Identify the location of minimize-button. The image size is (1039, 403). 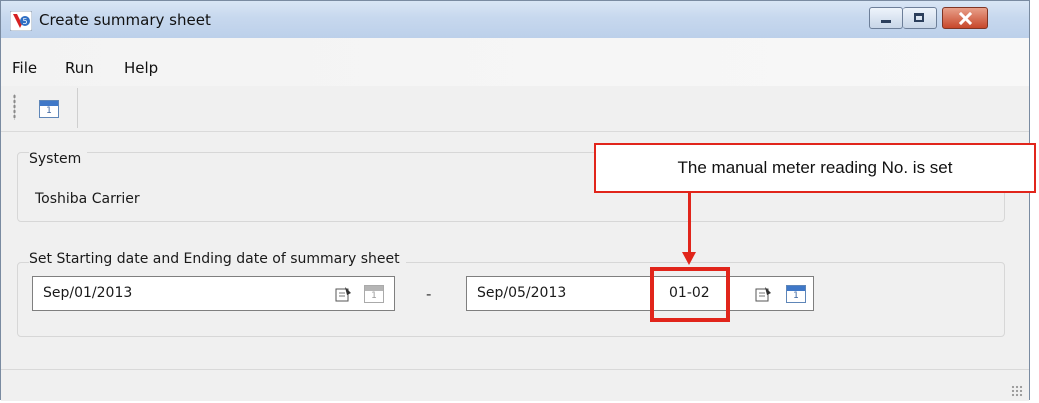
(886, 18).